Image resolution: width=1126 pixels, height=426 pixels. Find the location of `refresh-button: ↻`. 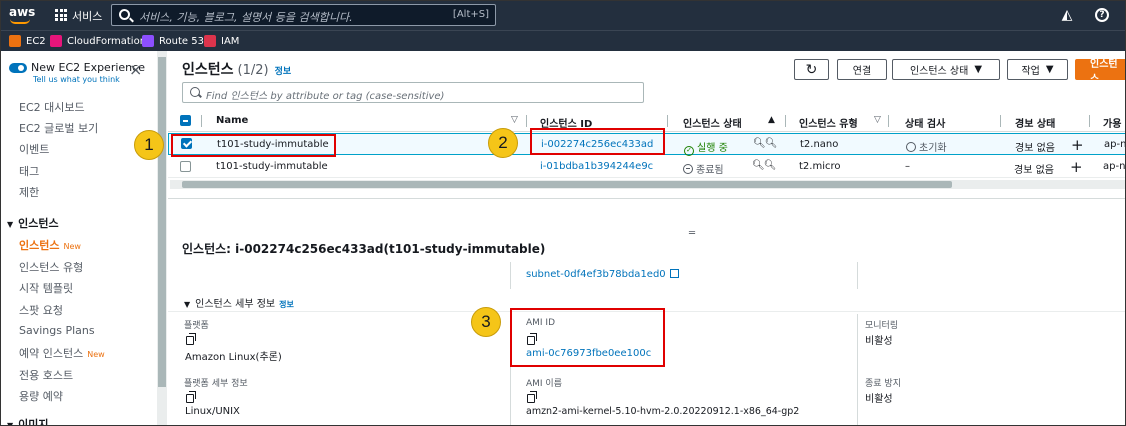

refresh-button: ↻ is located at coordinates (811, 69).